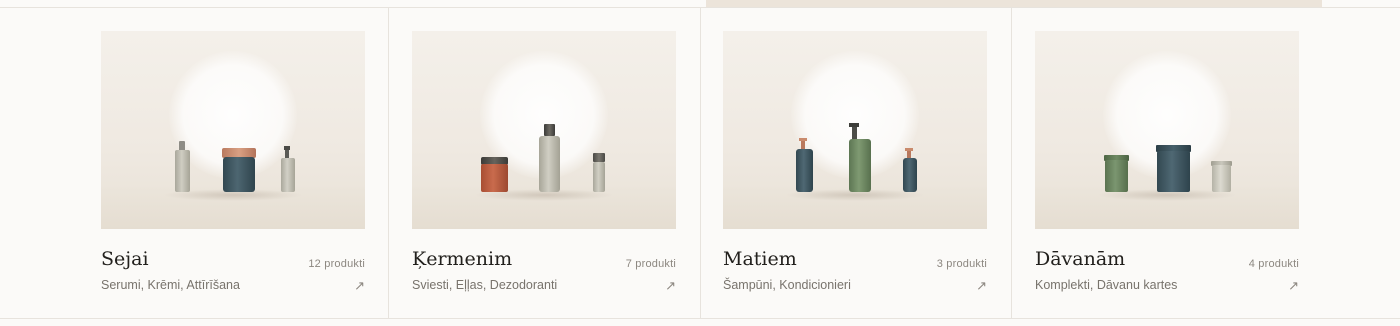  What do you see at coordinates (336, 264) in the screenshot?
I see `product-count: 12 produkti` at bounding box center [336, 264].